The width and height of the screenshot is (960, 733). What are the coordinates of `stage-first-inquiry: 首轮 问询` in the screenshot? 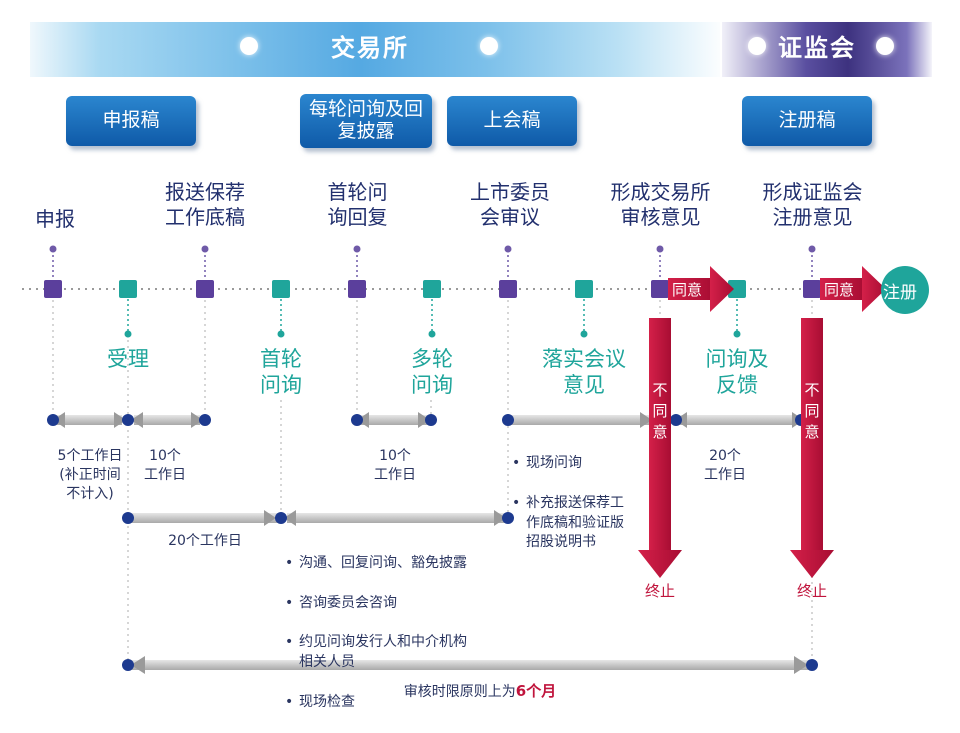 It's located at (281, 372).